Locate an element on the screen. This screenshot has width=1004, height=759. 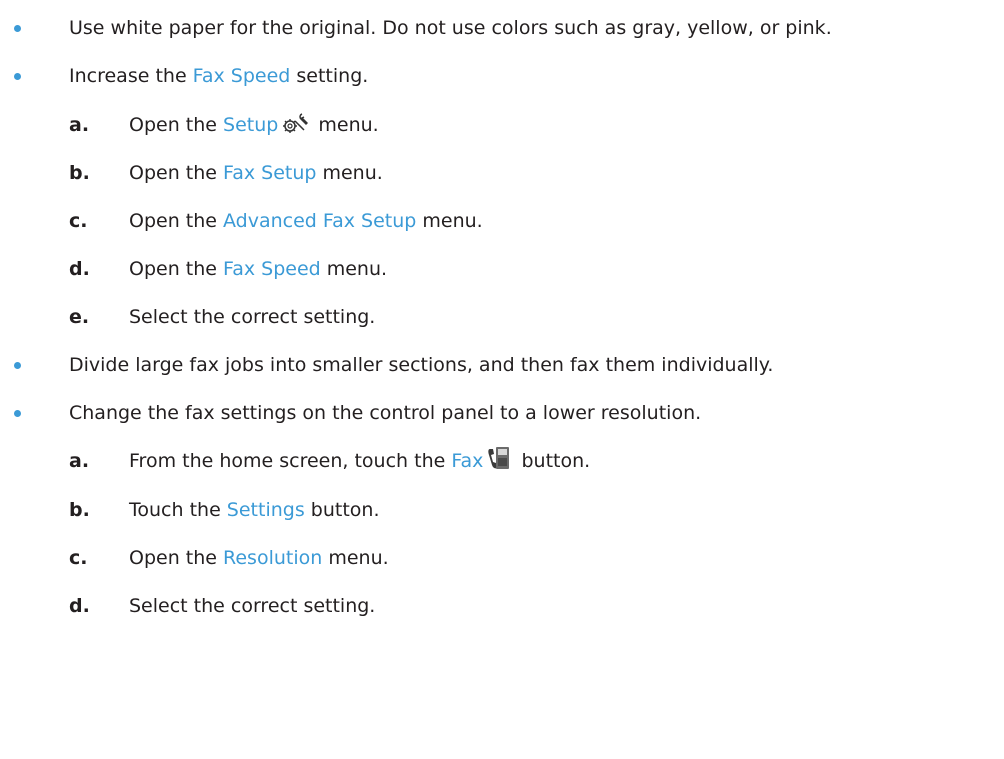
step-text: Open the Resolution menu. is located at coordinates (259, 558).